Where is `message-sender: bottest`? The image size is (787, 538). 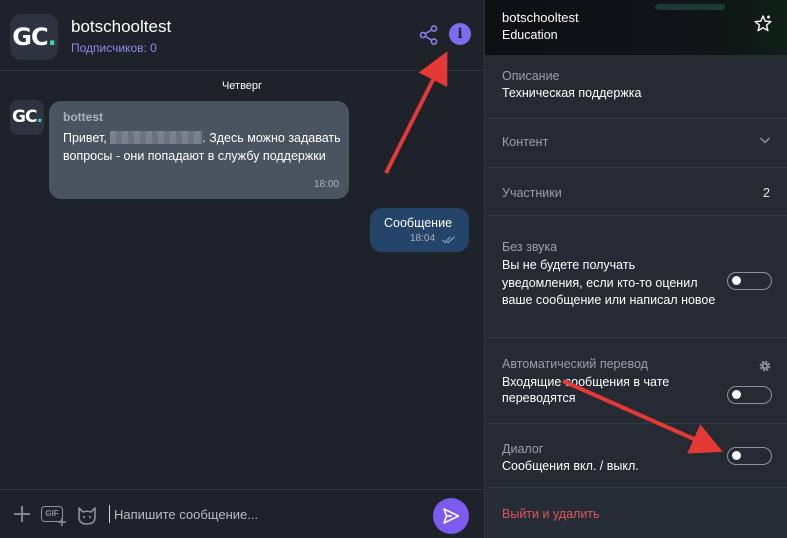 message-sender: bottest is located at coordinates (83, 117).